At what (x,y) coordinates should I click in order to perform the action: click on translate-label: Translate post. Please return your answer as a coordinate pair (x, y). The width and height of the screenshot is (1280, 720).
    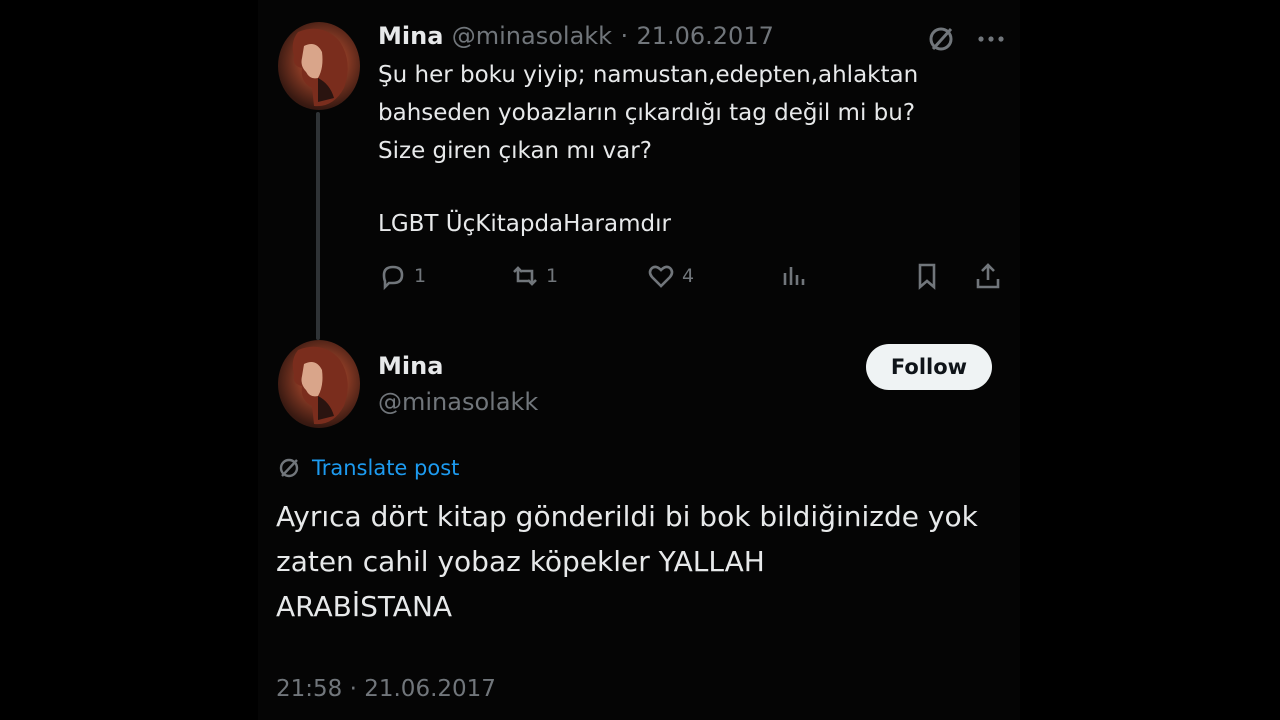
    Looking at the image, I should click on (386, 468).